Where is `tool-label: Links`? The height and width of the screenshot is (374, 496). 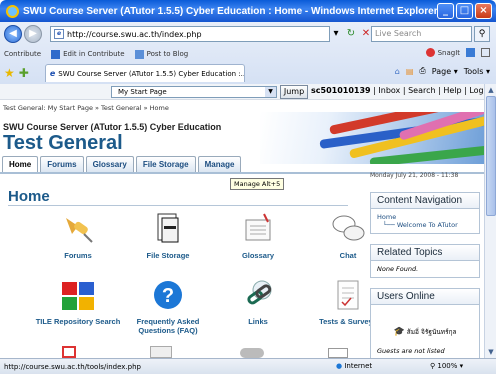
tool-label: Links is located at coordinates (258, 321).